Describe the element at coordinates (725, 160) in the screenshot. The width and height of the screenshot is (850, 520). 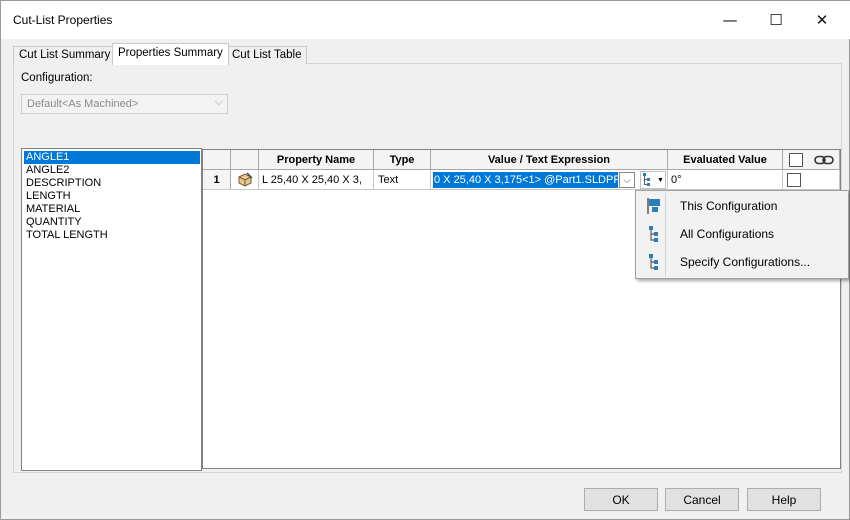
I see `column-header-evaluated-value: Evaluated Value` at that location.